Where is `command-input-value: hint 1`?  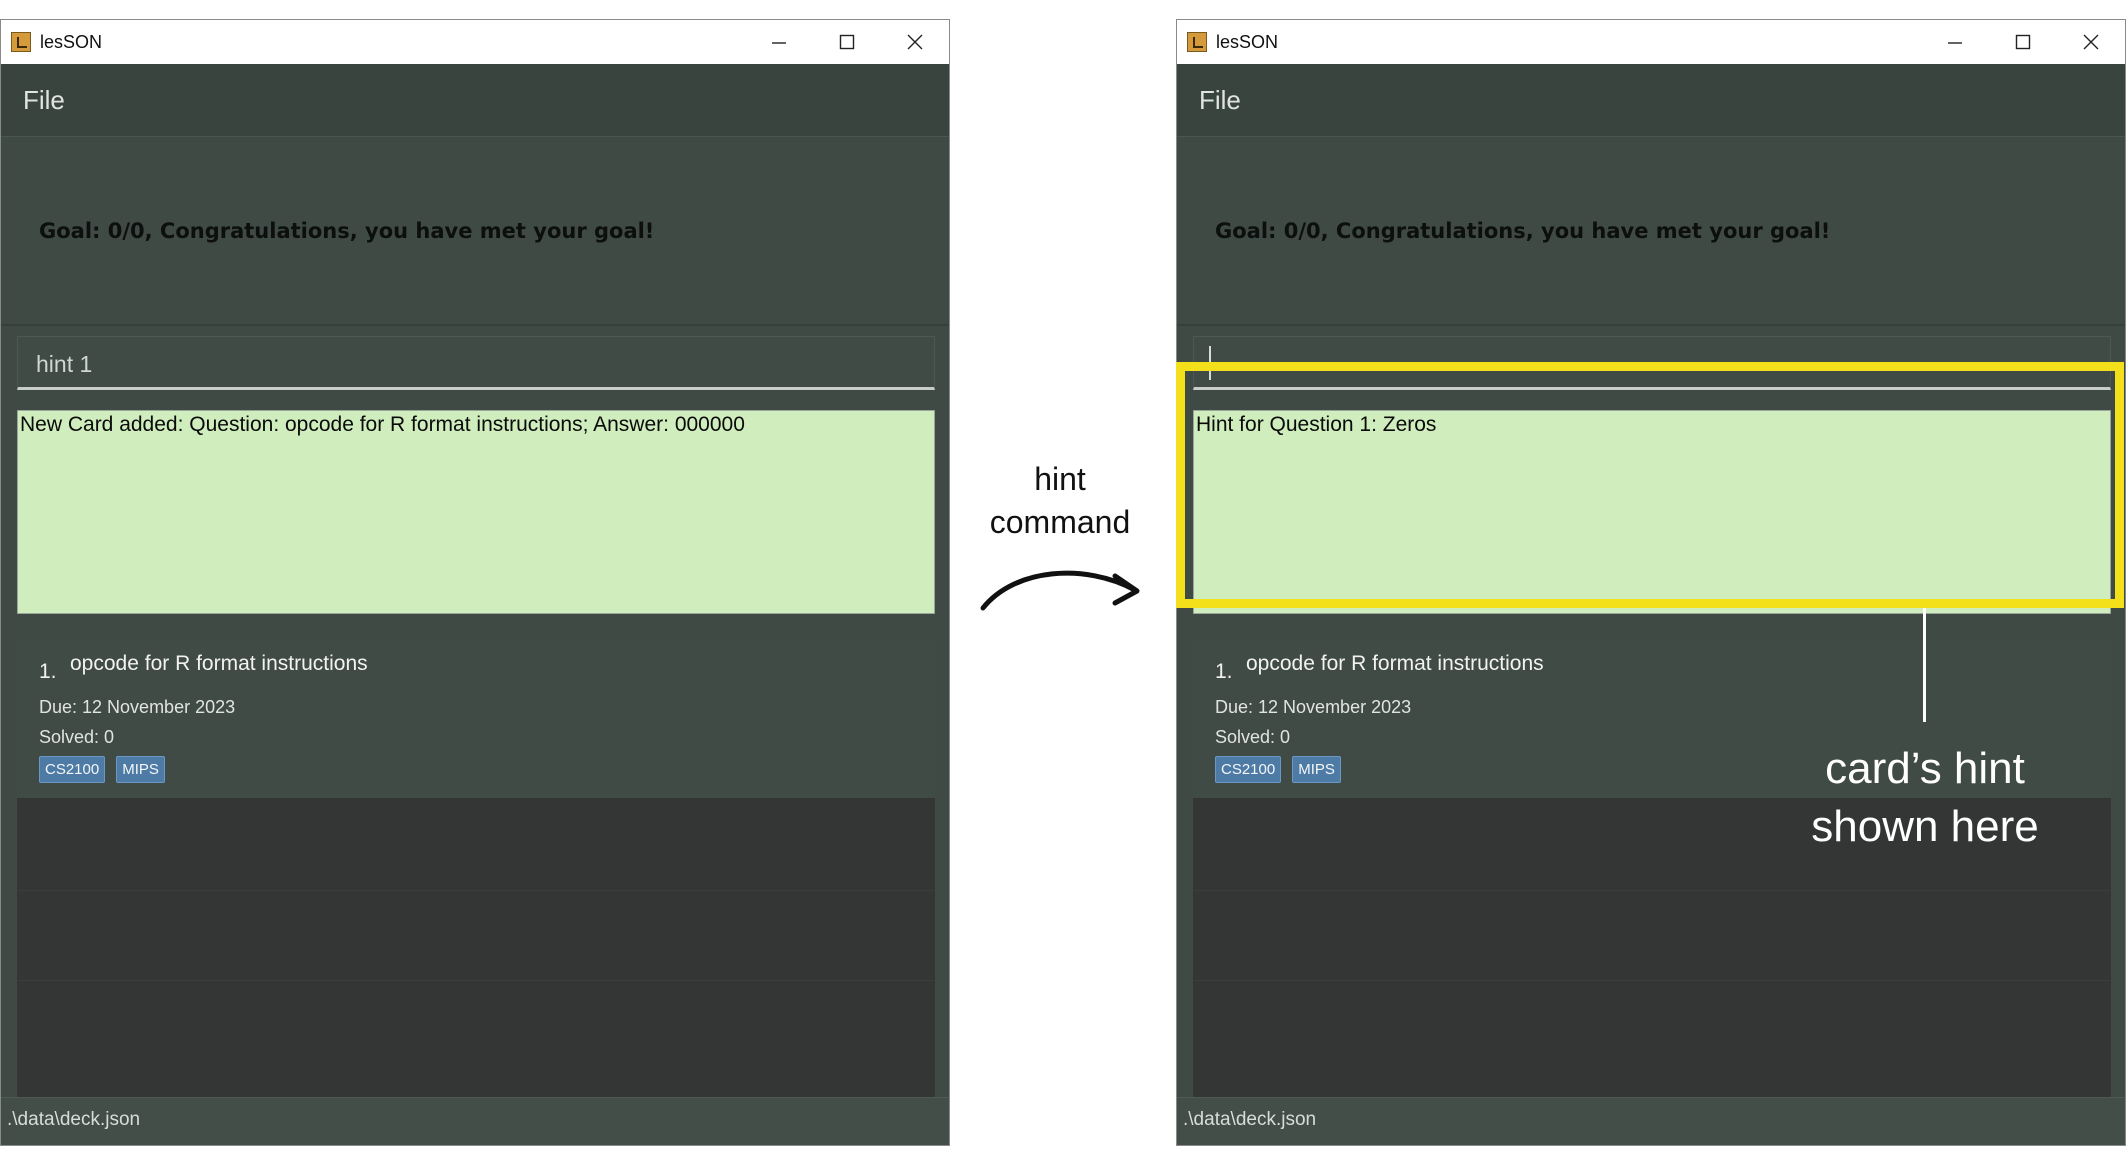 command-input-value: hint 1 is located at coordinates (64, 364).